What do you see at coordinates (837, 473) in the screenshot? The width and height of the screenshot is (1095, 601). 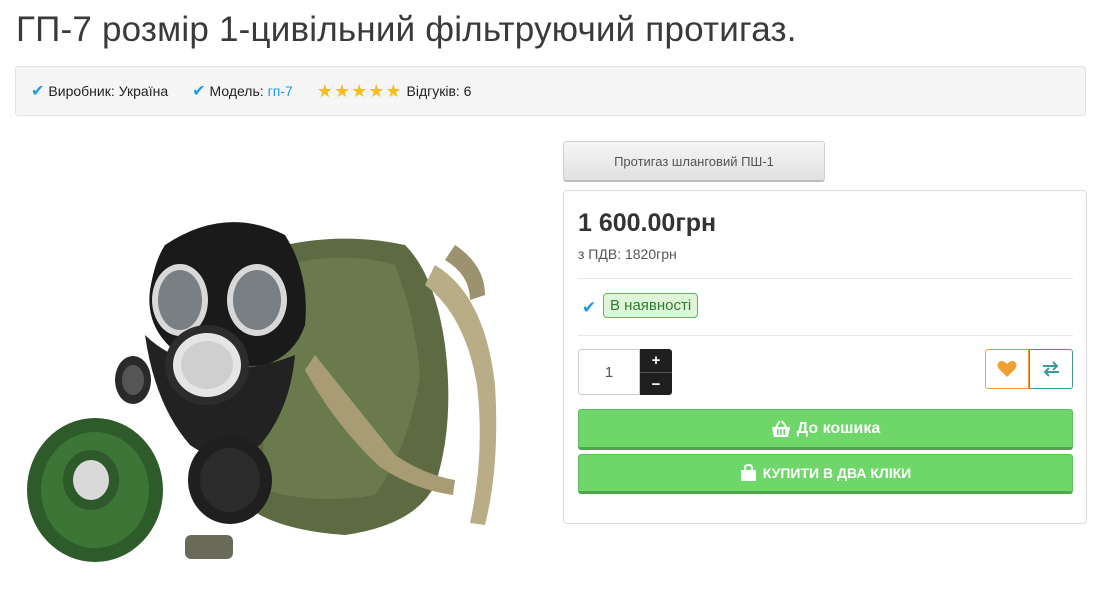 I see `buy-one-click-label: КУПИТИ В ДВА КЛІКИ` at bounding box center [837, 473].